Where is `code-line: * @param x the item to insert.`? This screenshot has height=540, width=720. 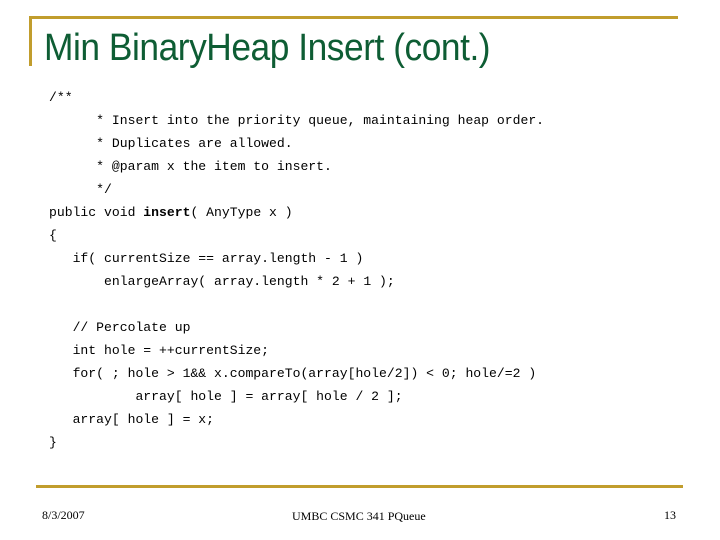
code-line: * @param x the item to insert. is located at coordinates (296, 166).